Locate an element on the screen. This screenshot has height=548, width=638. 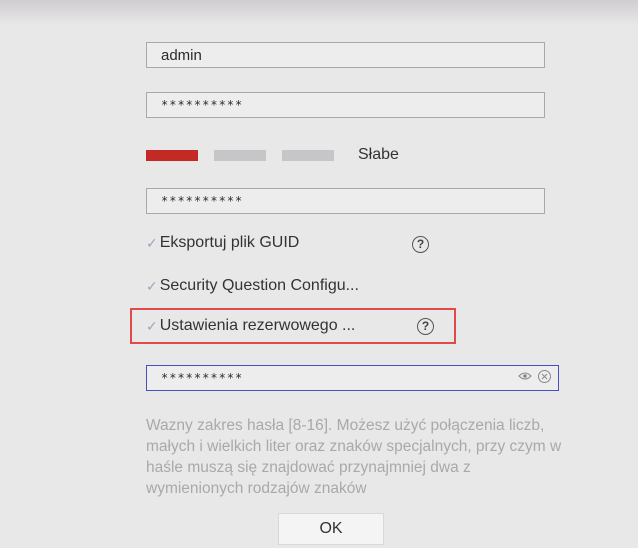
password-field: ********** is located at coordinates (345, 105).